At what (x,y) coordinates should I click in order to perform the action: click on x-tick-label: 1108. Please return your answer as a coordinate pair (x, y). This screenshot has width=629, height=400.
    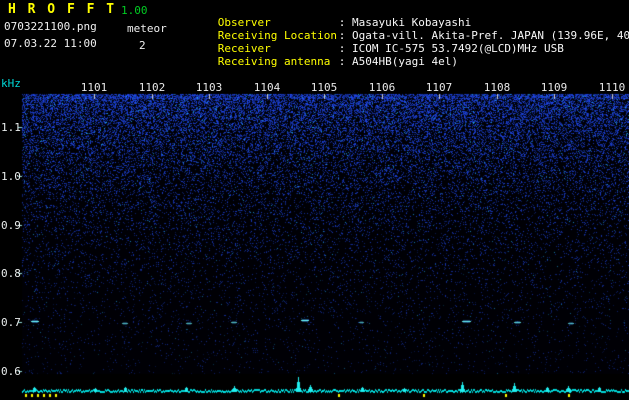
    Looking at the image, I should click on (497, 87).